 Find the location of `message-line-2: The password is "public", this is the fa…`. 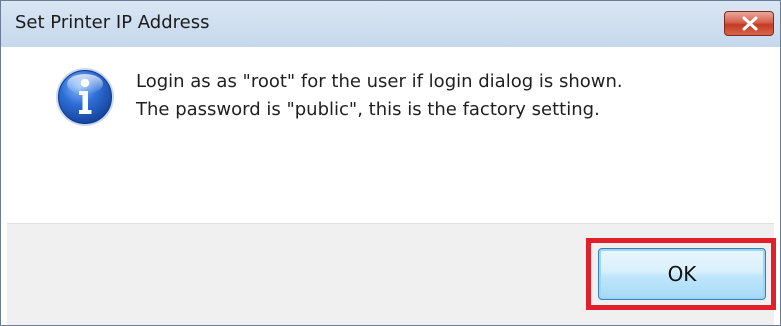

message-line-2: The password is "public", this is the fa… is located at coordinates (368, 109).